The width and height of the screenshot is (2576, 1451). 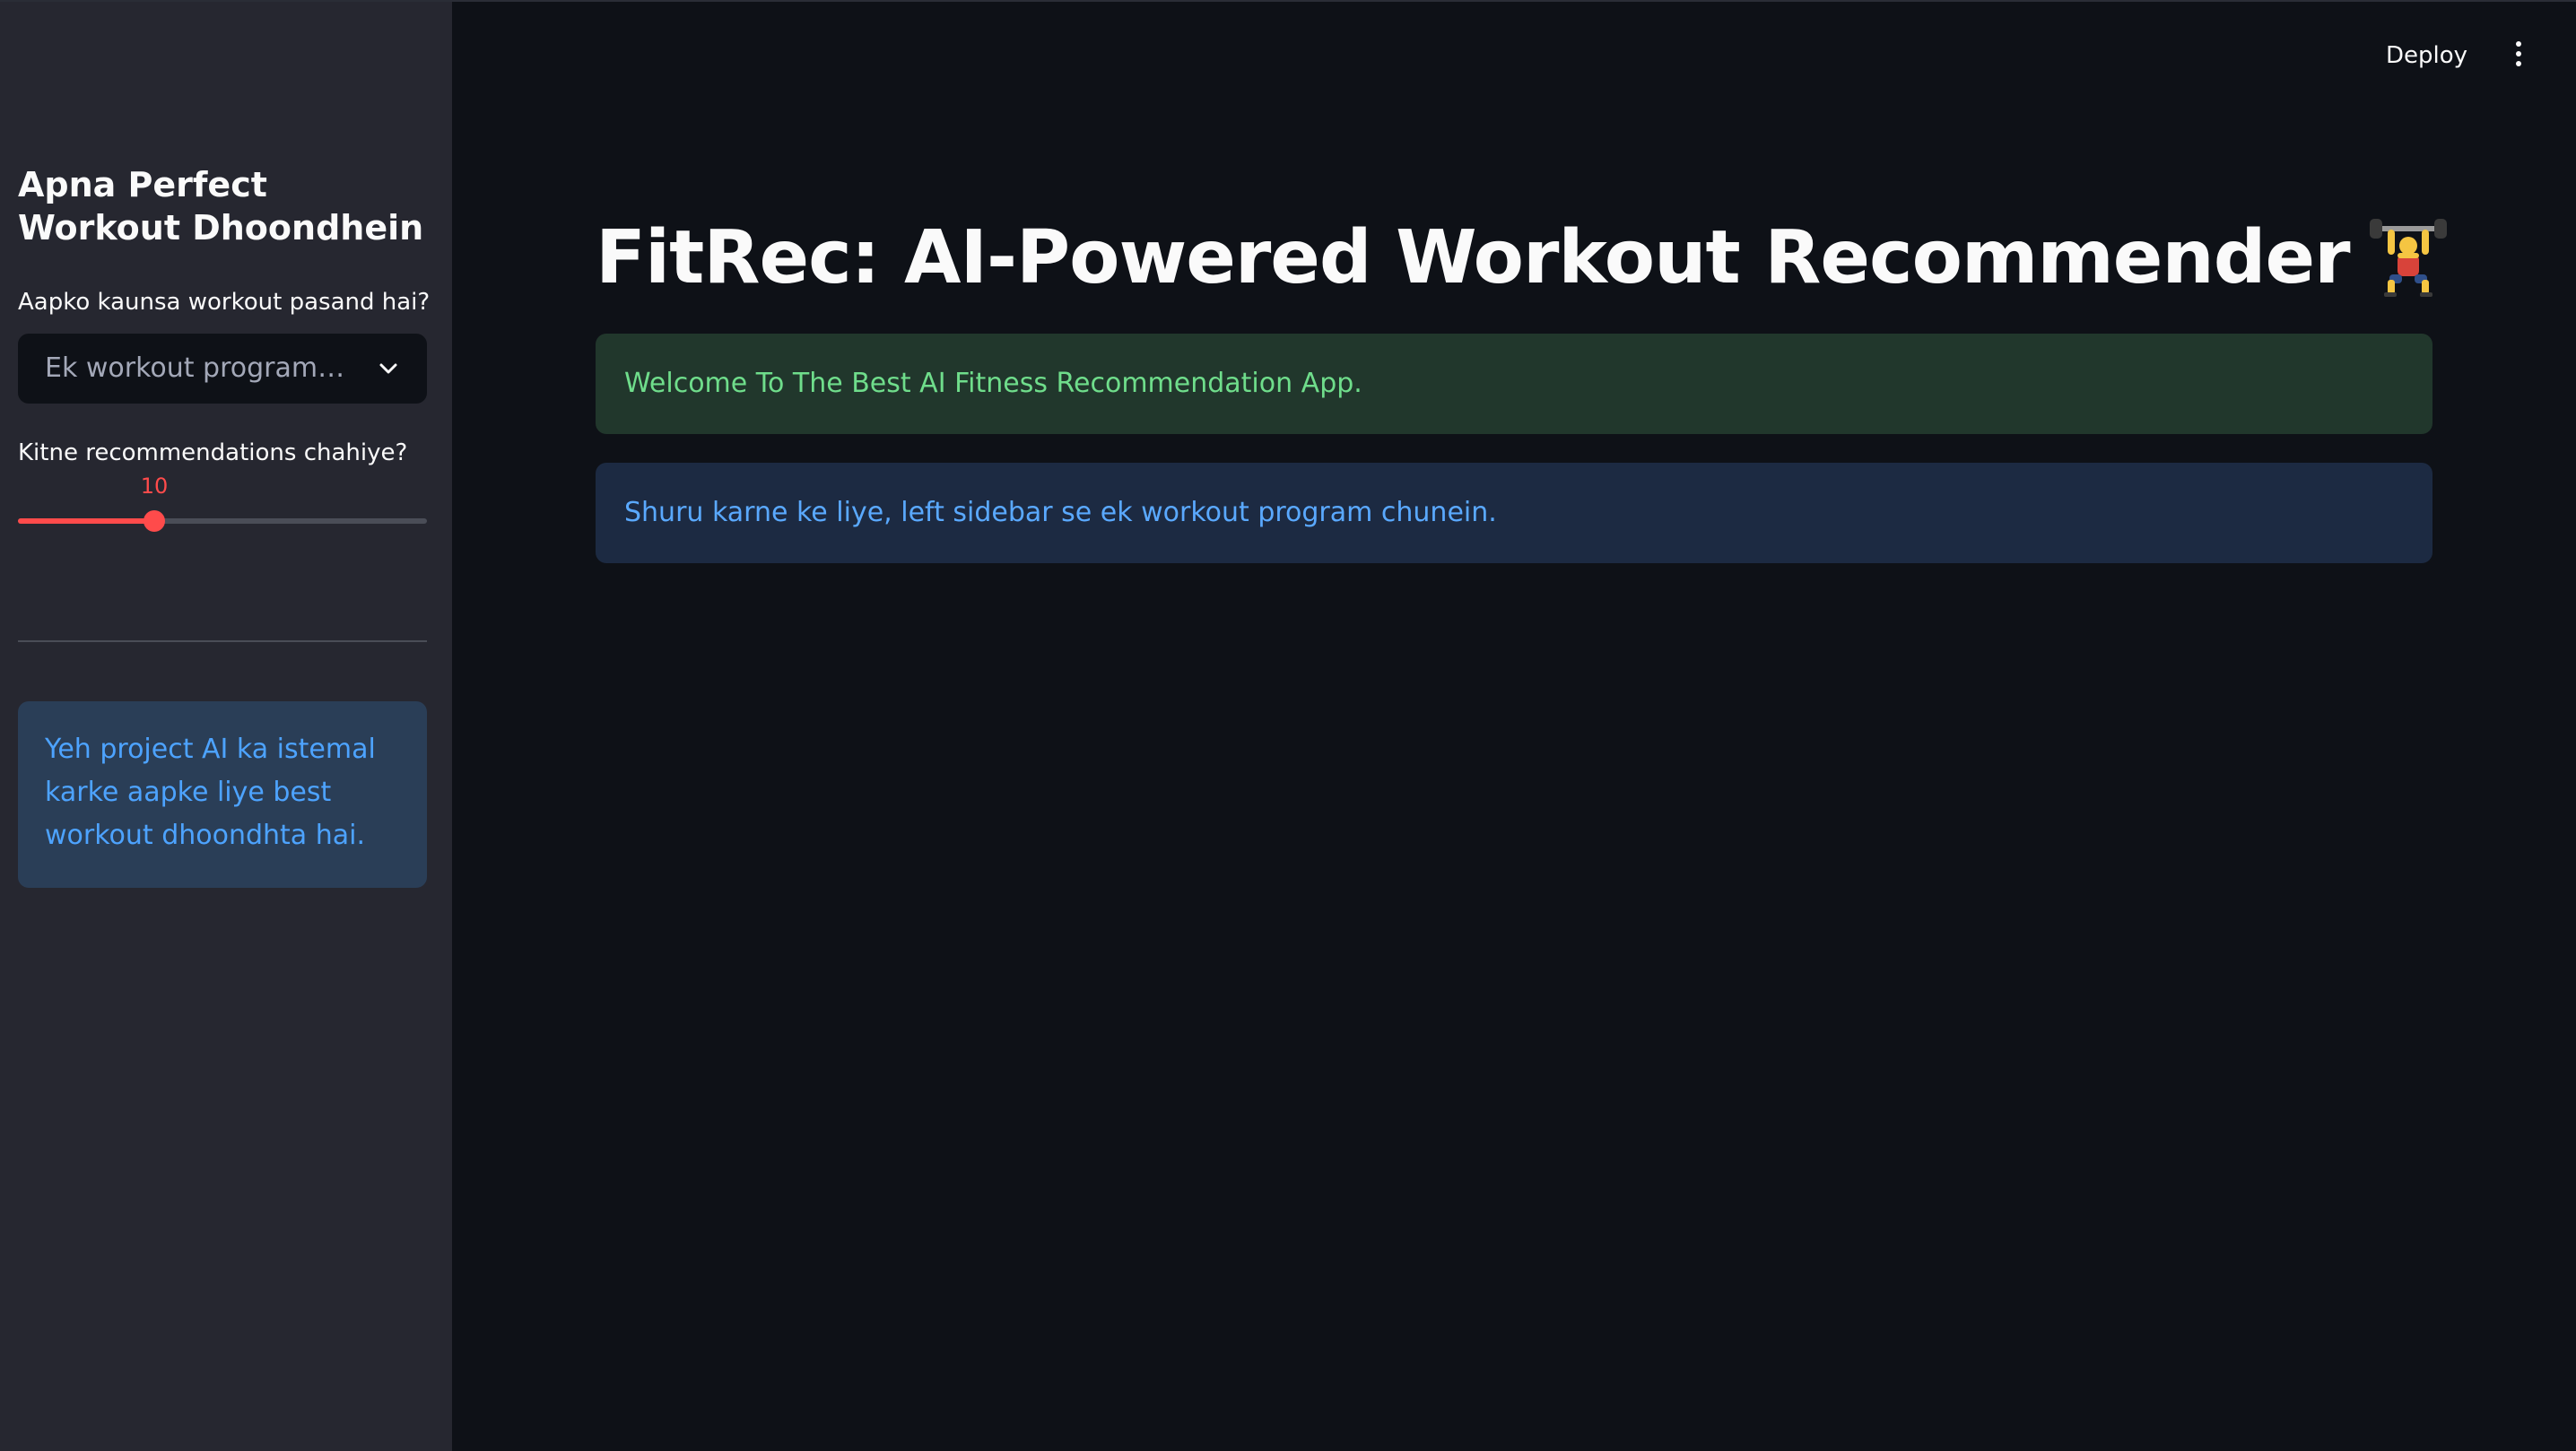 I want to click on slider-thumb, so click(x=154, y=521).